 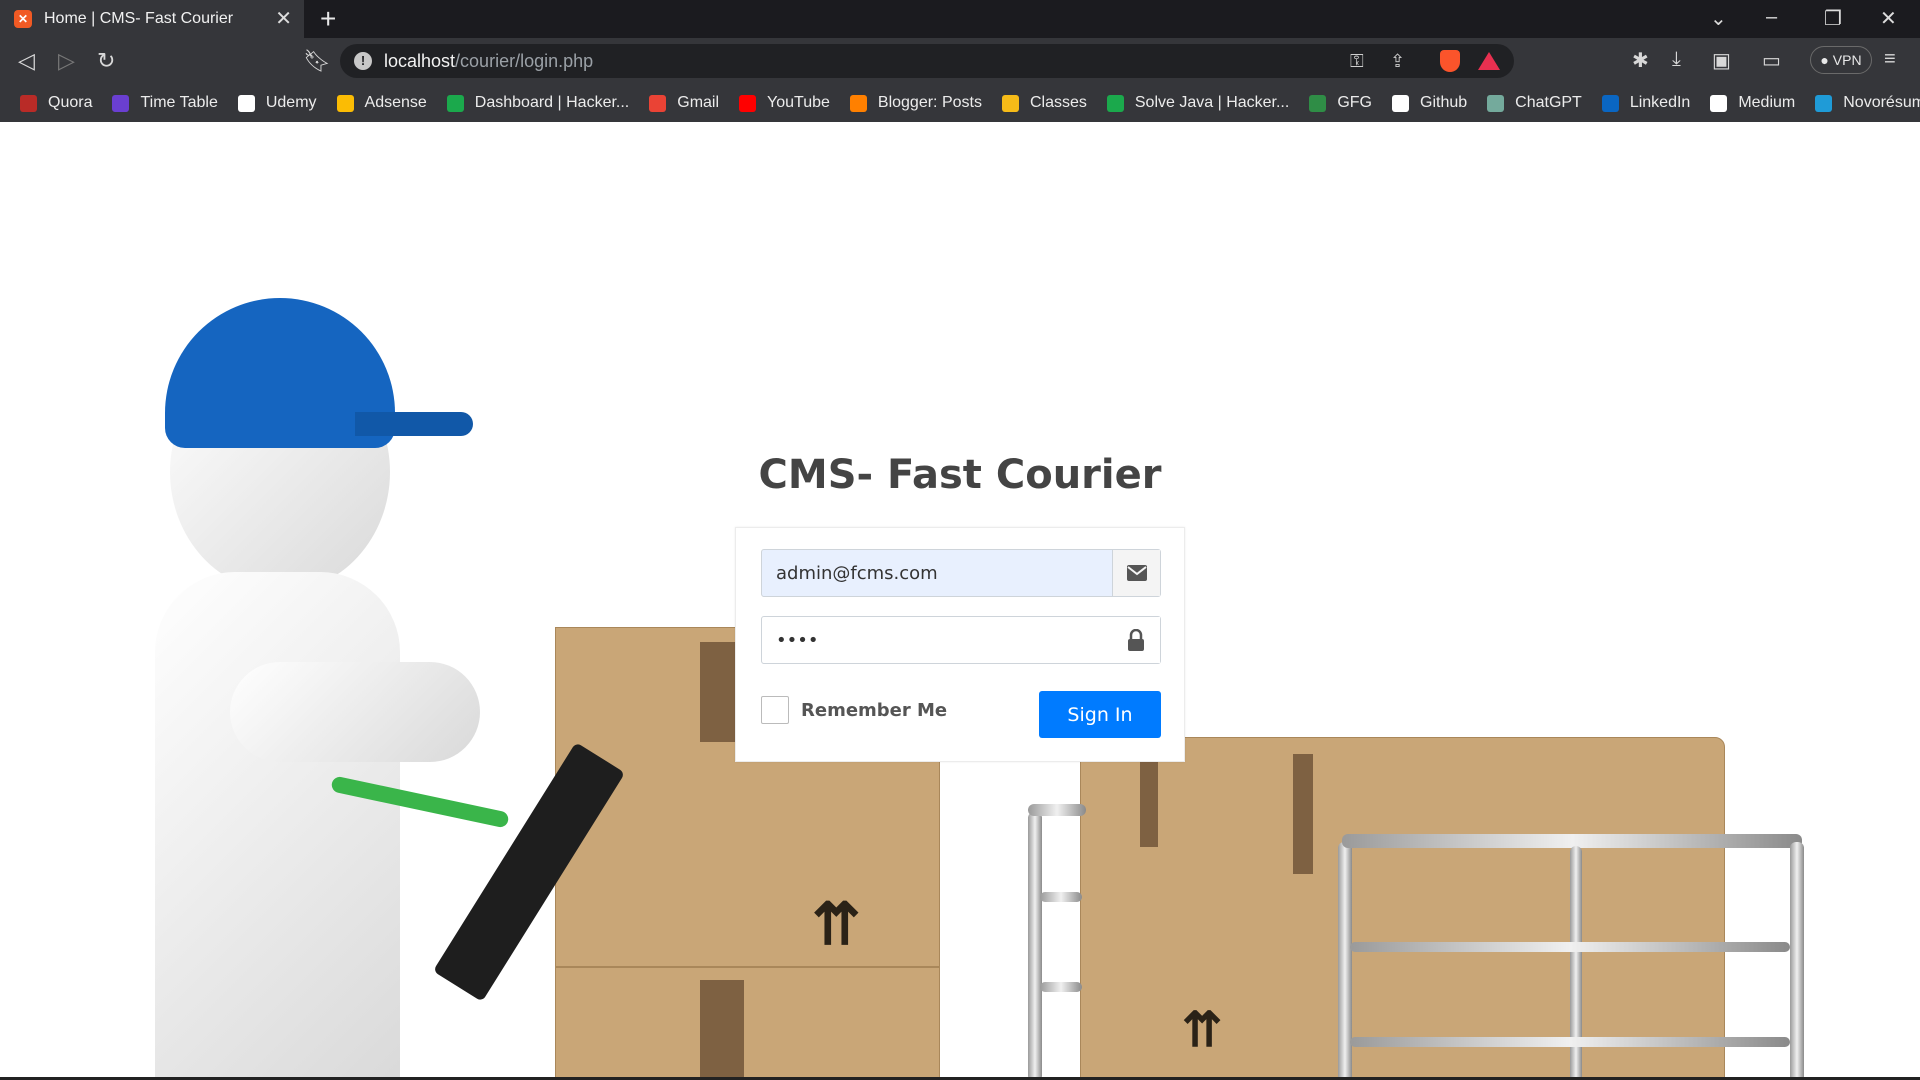 I want to click on bookmark-label: Time Table, so click(x=179, y=102).